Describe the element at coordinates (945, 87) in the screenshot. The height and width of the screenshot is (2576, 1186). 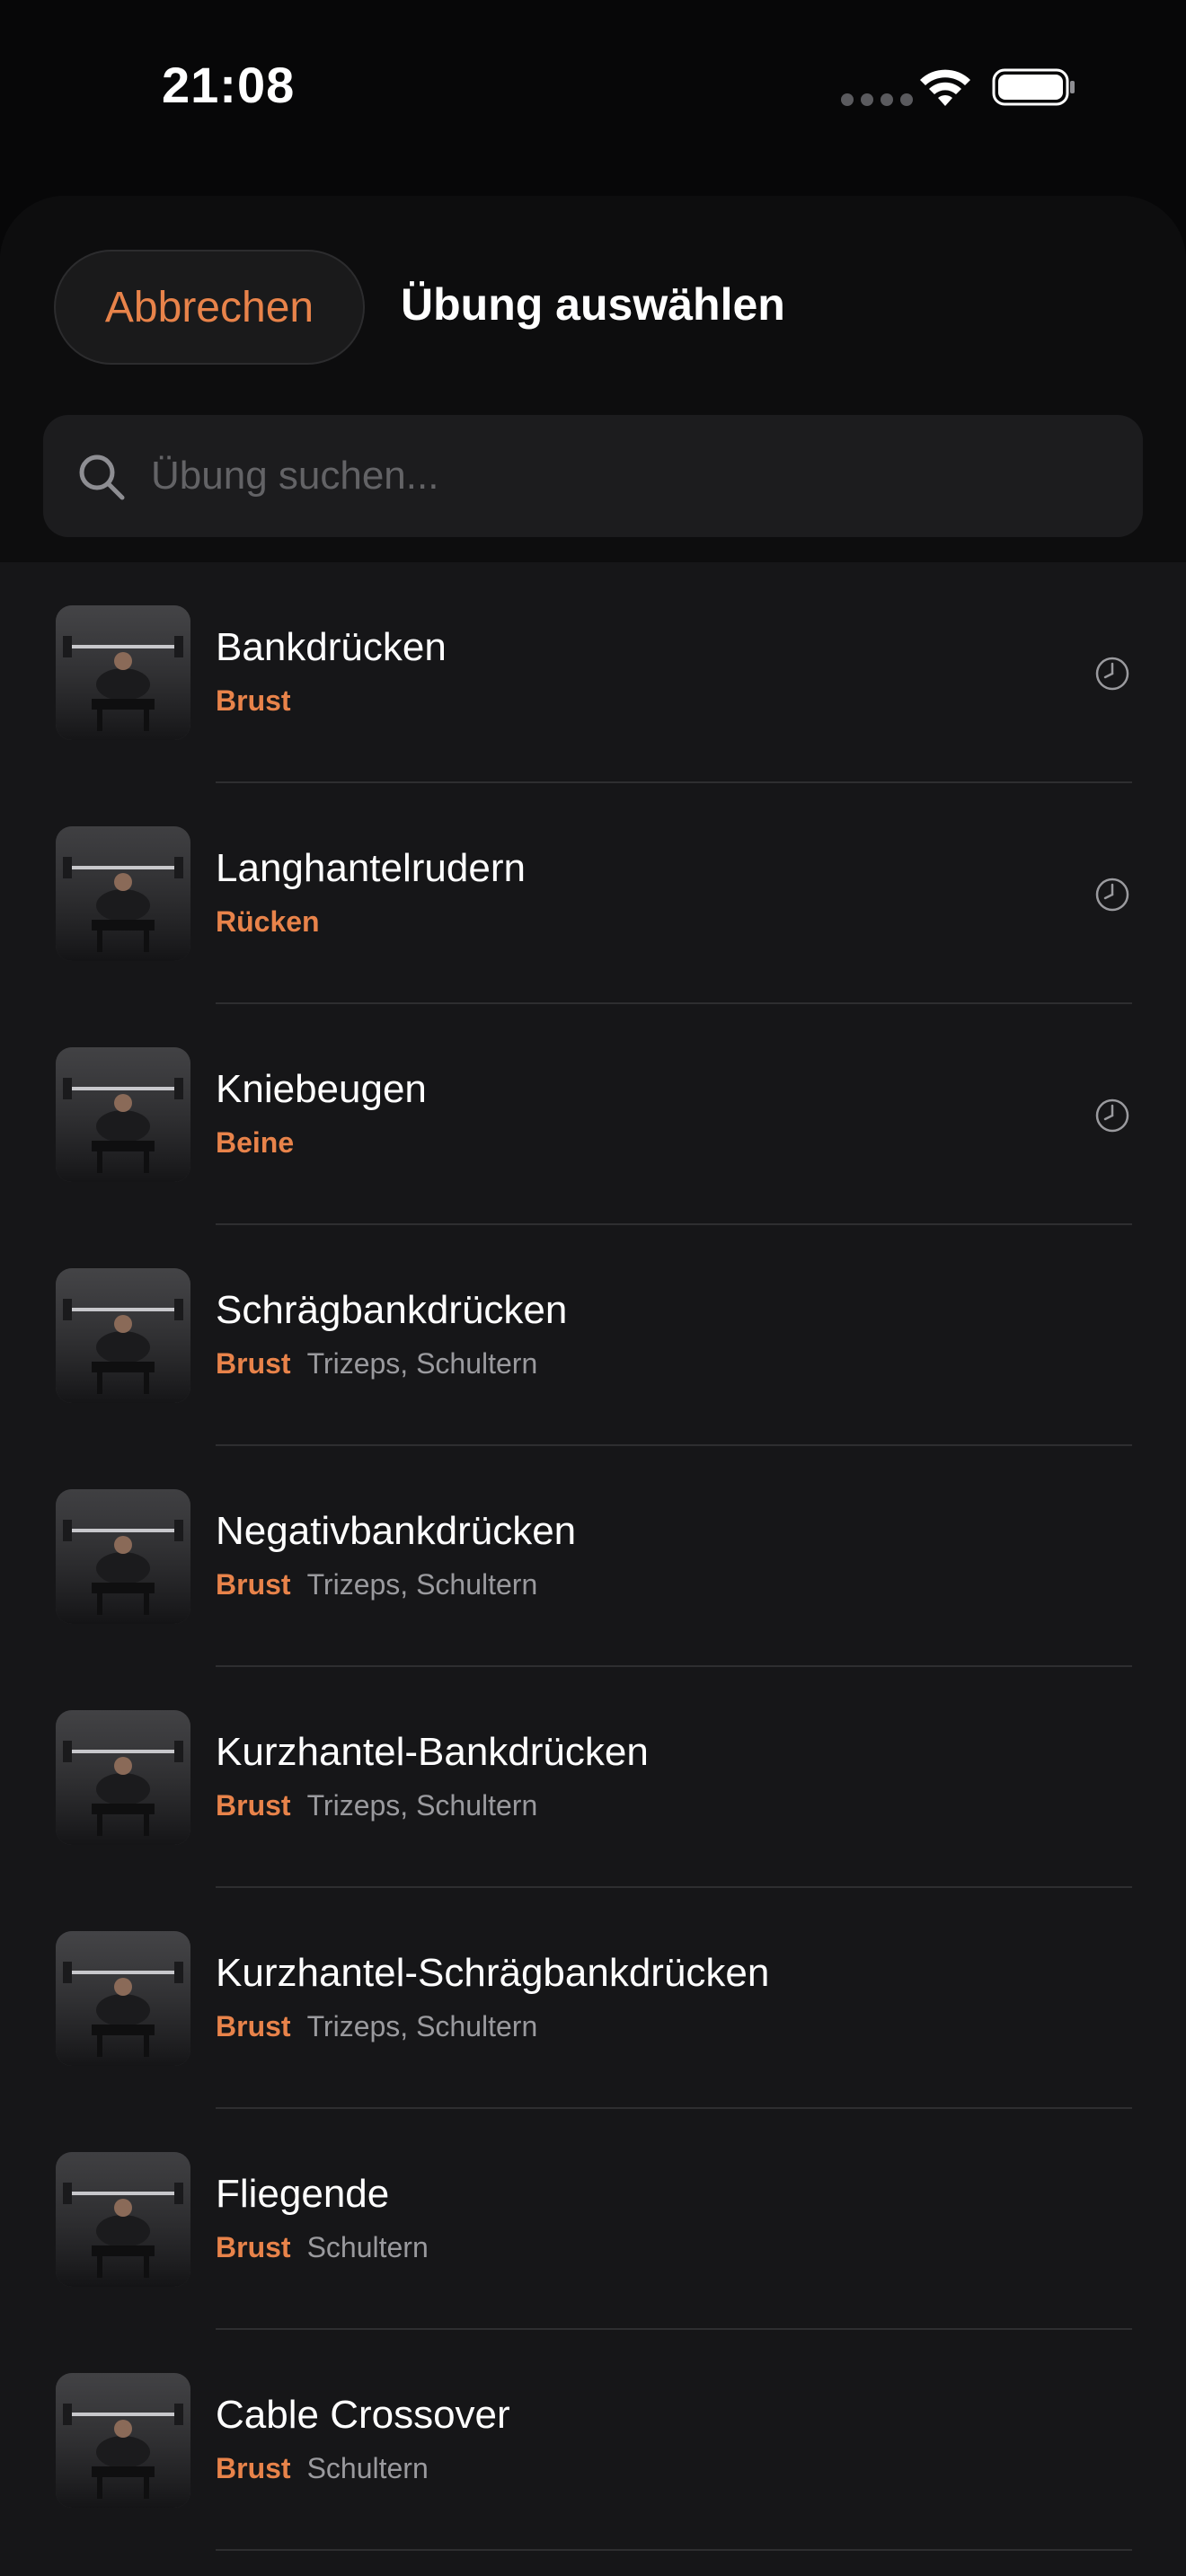
I see `wifi-icon` at that location.